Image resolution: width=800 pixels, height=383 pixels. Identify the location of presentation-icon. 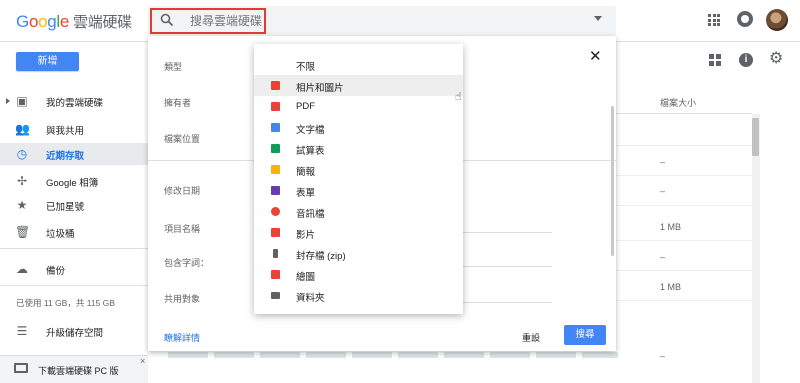
(275, 169).